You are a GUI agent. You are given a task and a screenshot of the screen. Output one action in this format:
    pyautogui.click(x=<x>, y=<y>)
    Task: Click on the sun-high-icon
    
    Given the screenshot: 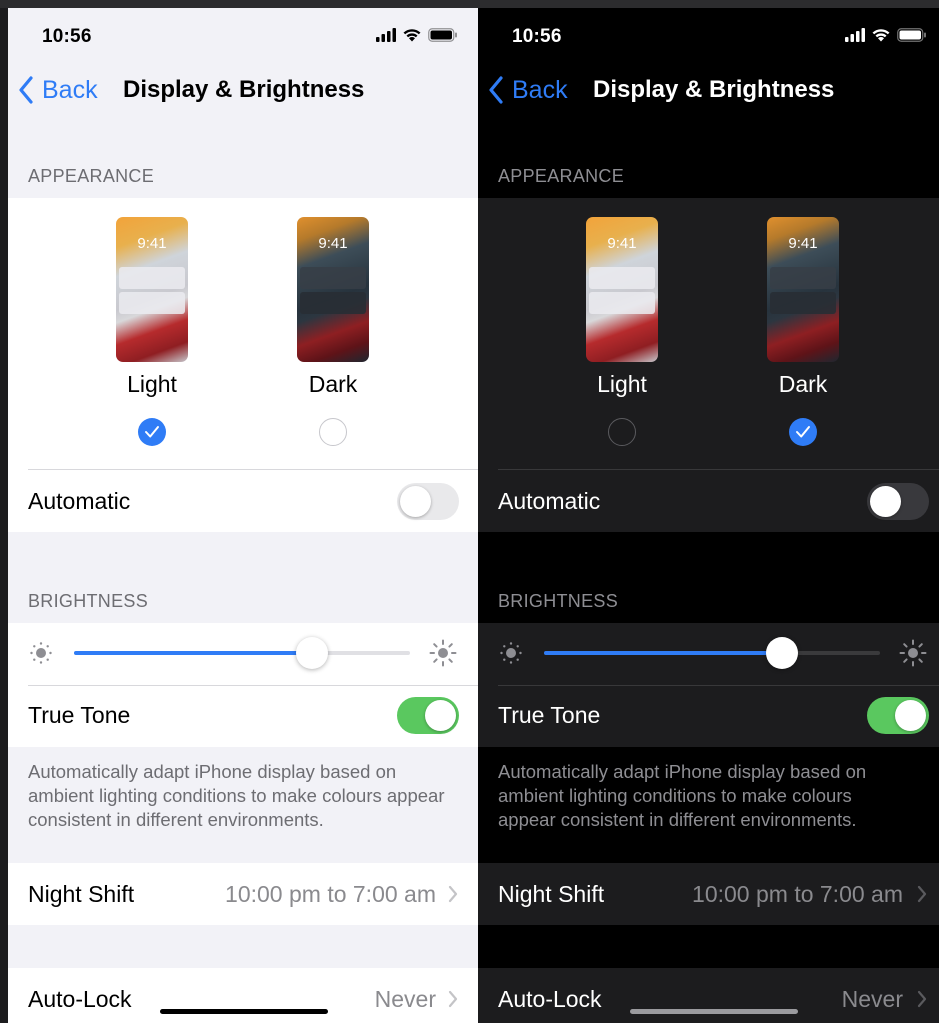 What is the action you would take?
    pyautogui.click(x=443, y=653)
    